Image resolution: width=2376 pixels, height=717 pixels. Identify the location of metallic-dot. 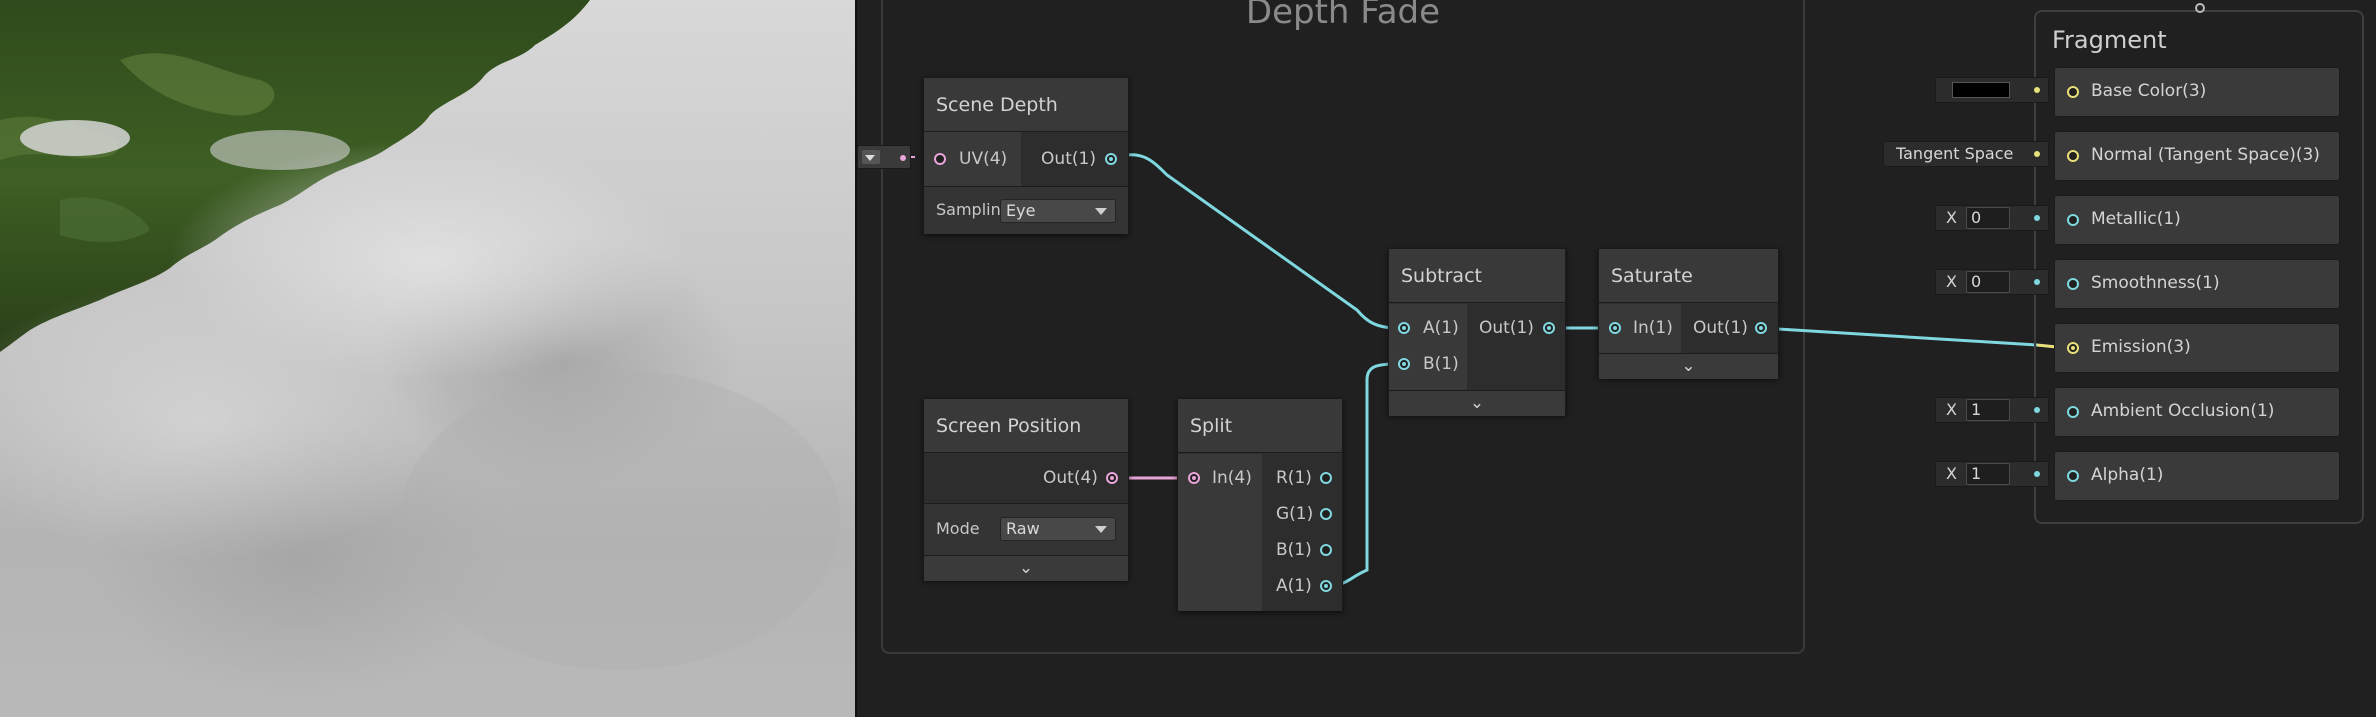
(2037, 218).